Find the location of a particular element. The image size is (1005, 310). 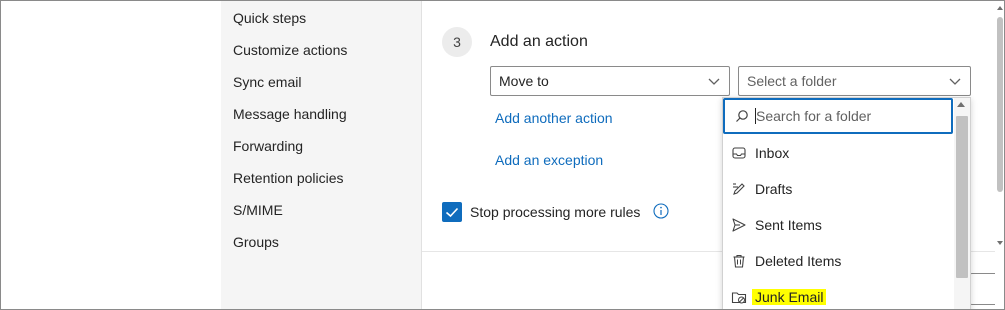

page-scrollbar is located at coordinates (999, 155).